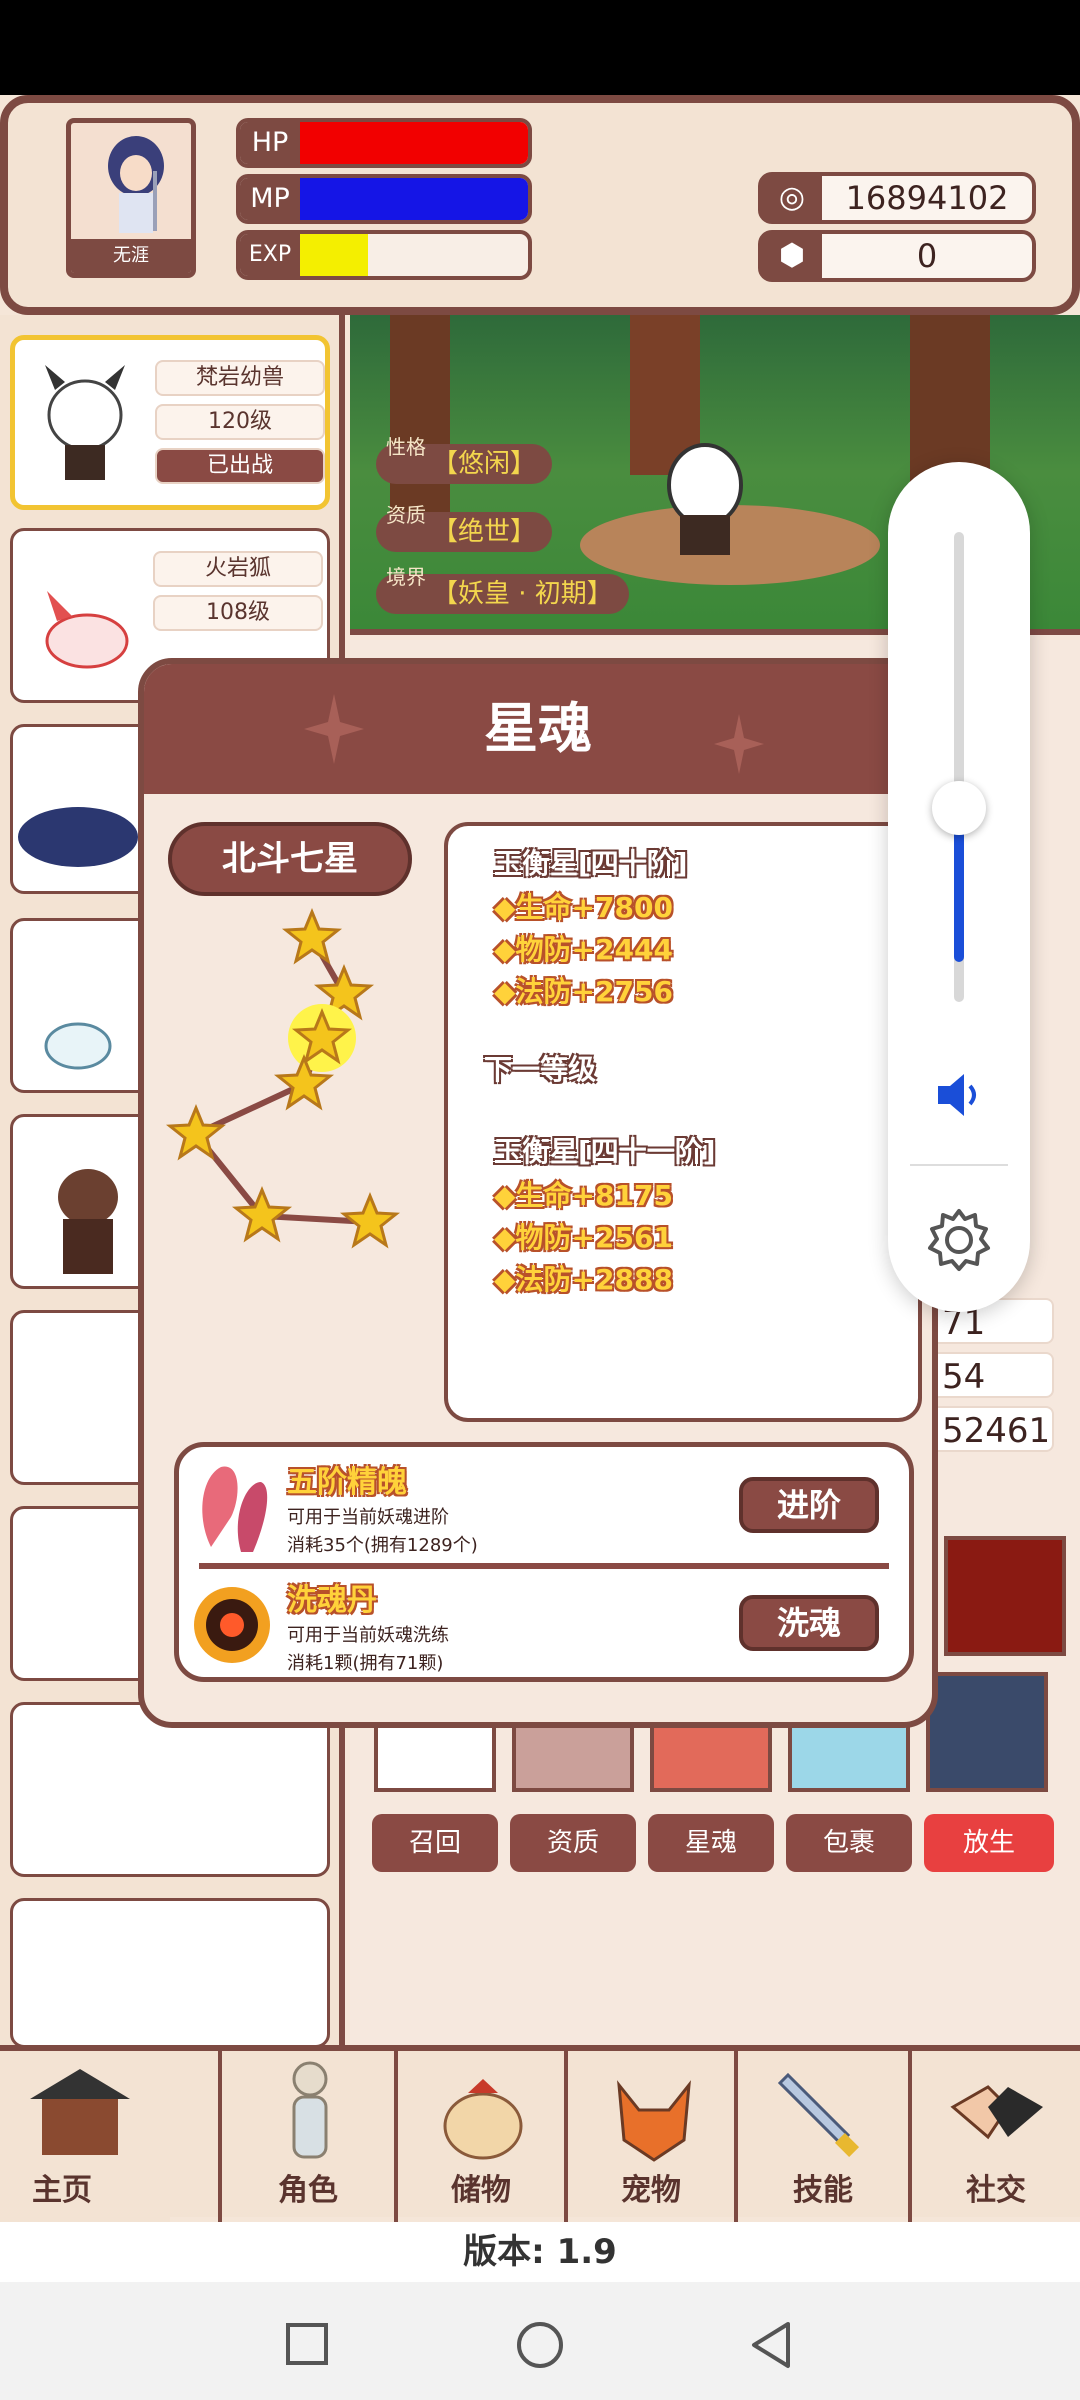 The height and width of the screenshot is (2400, 1080). What do you see at coordinates (238, 613) in the screenshot?
I see `pet-level: 108级` at bounding box center [238, 613].